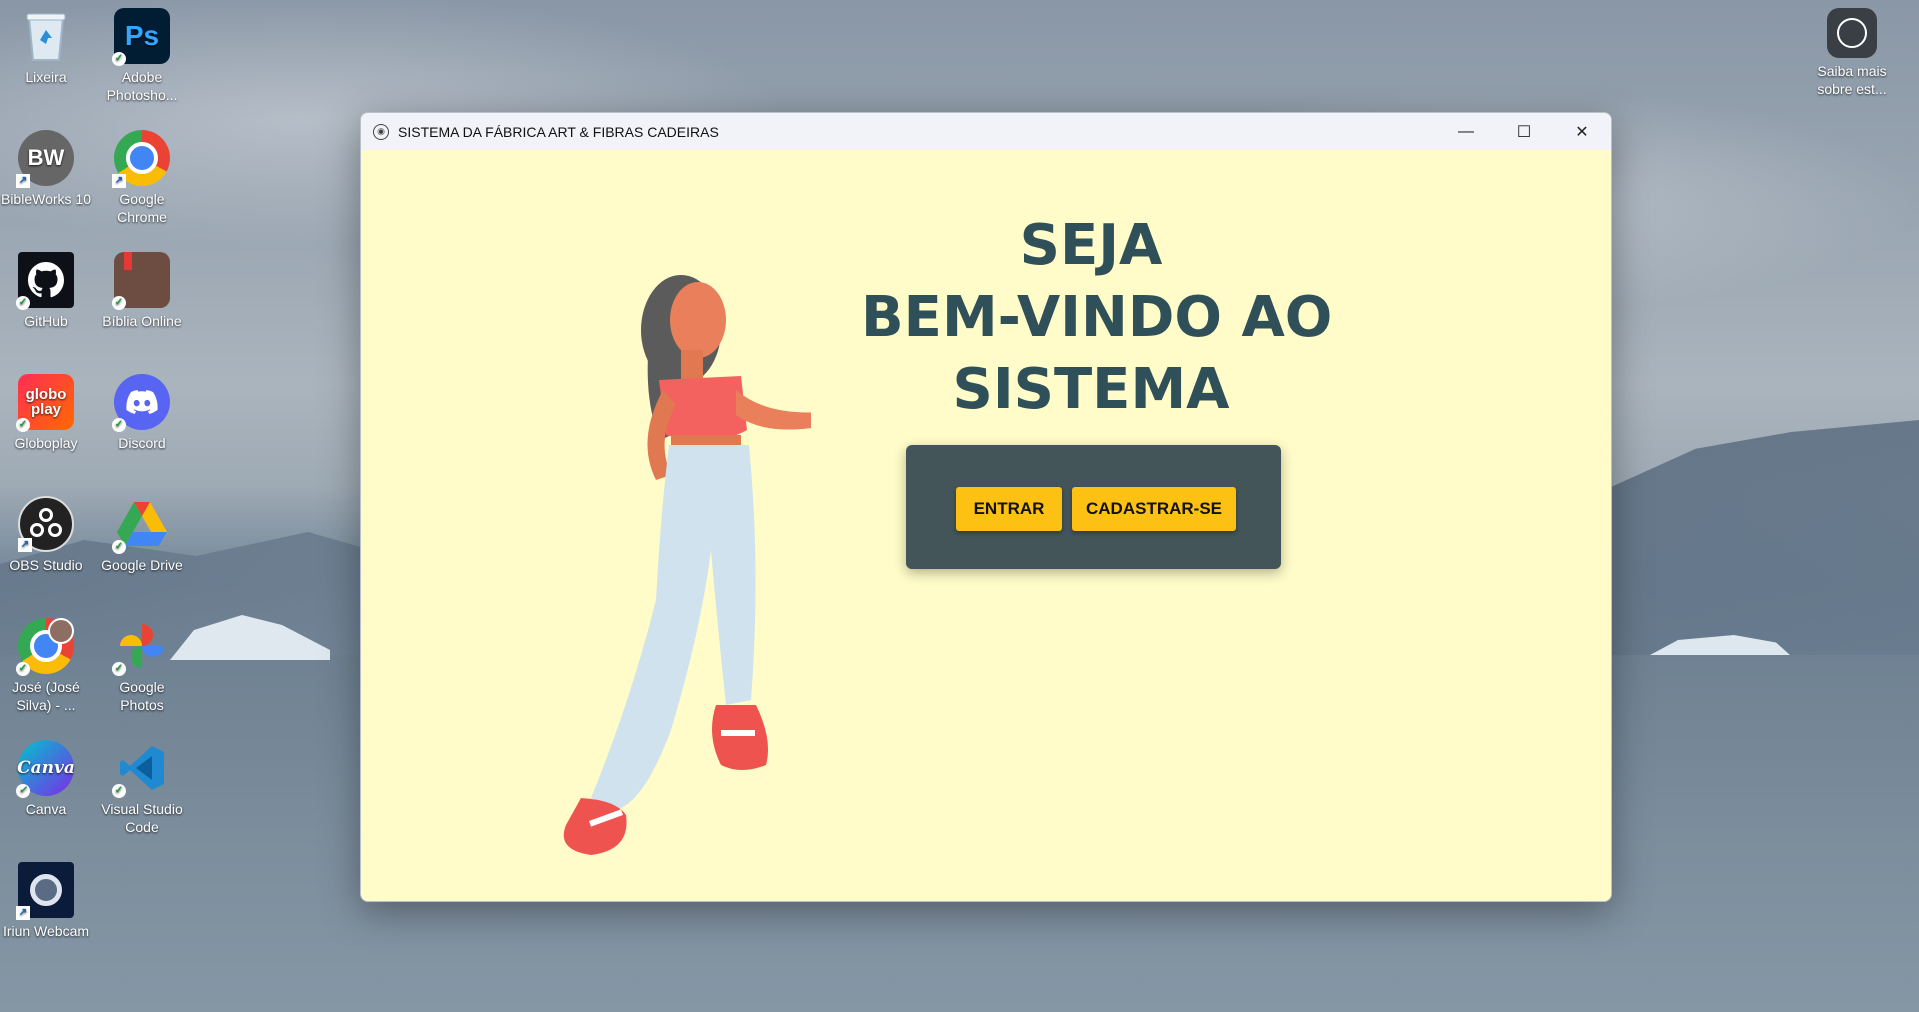  I want to click on discord-icon: ✓, so click(141, 403).